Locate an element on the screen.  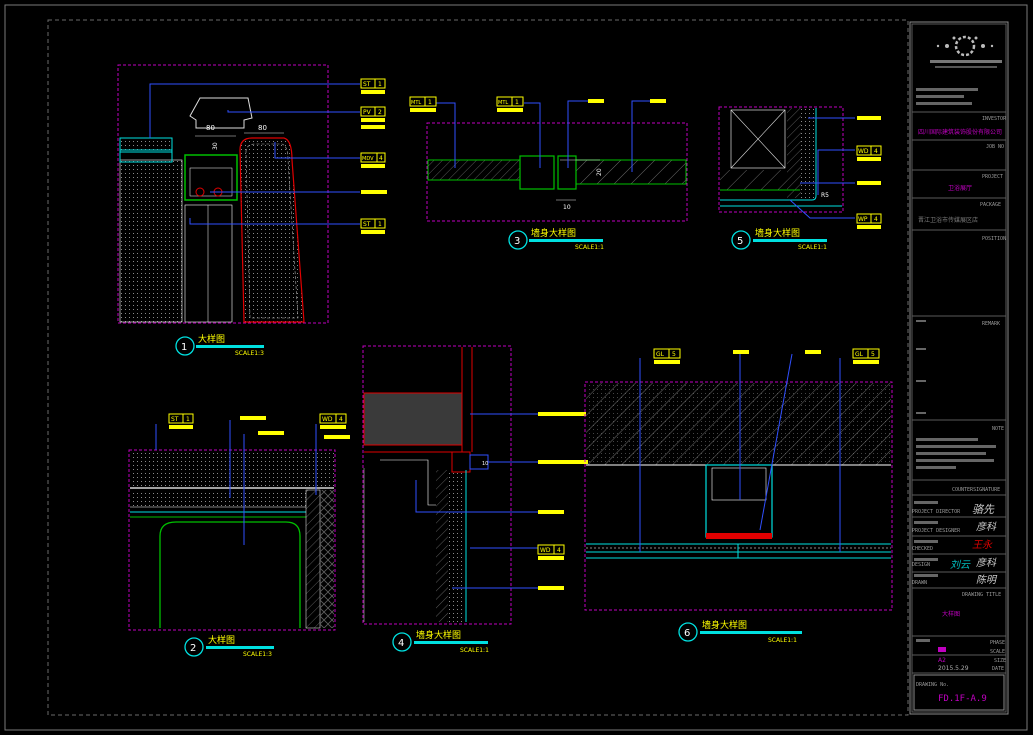
svg-text: 骆先 is located at coordinates (983, 509).